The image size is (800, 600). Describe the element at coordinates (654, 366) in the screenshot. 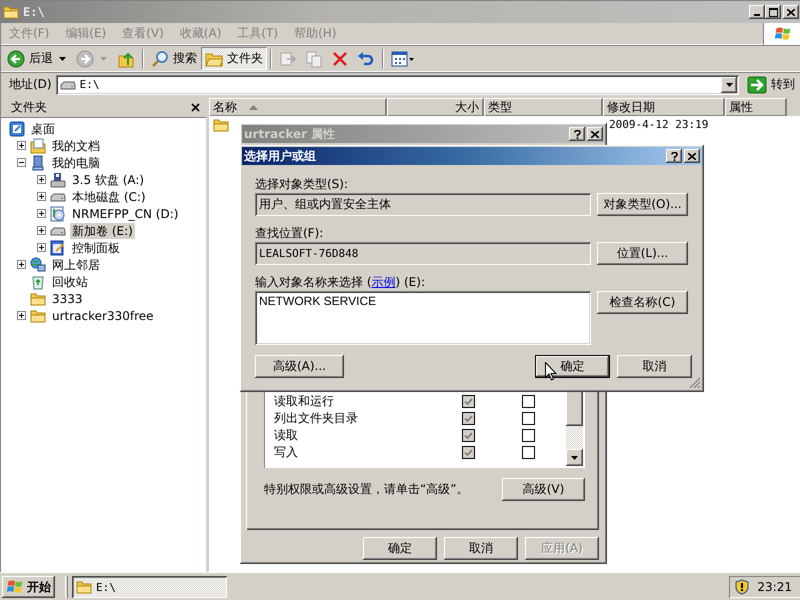

I see `cancel-button: 取消` at that location.